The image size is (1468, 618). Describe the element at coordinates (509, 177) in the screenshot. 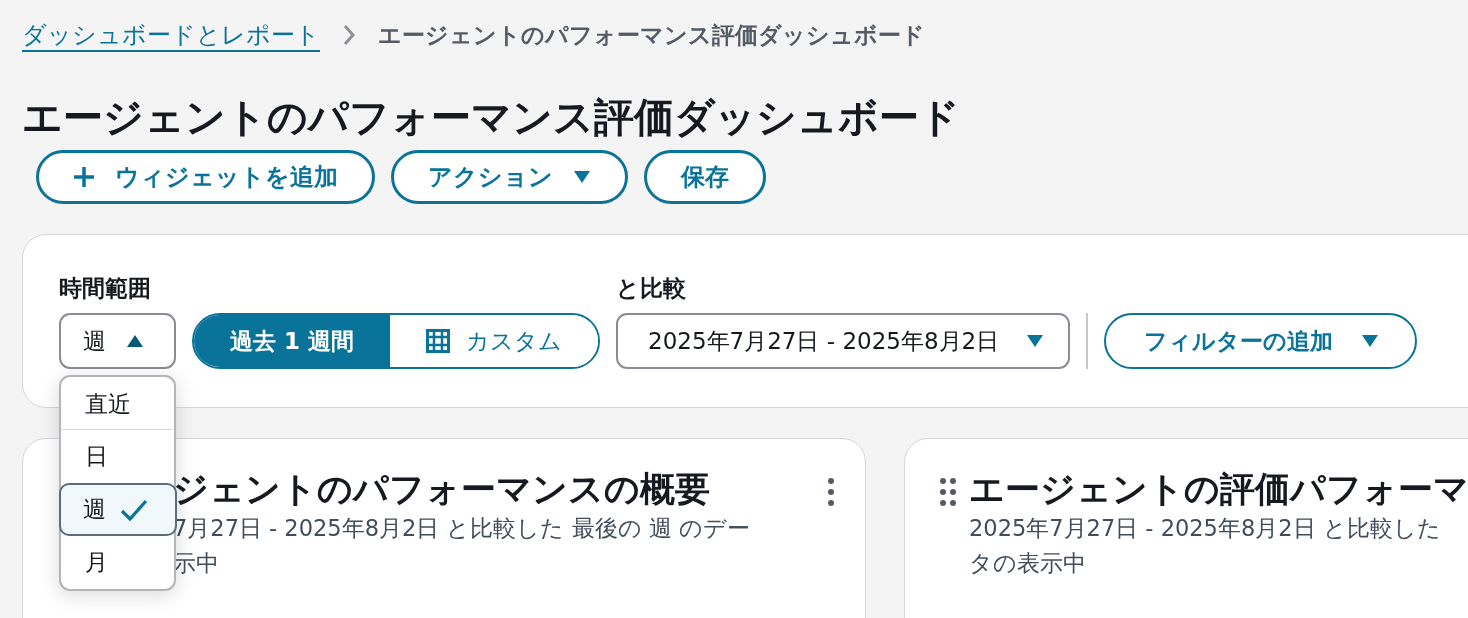

I see `action-button: アクション` at that location.